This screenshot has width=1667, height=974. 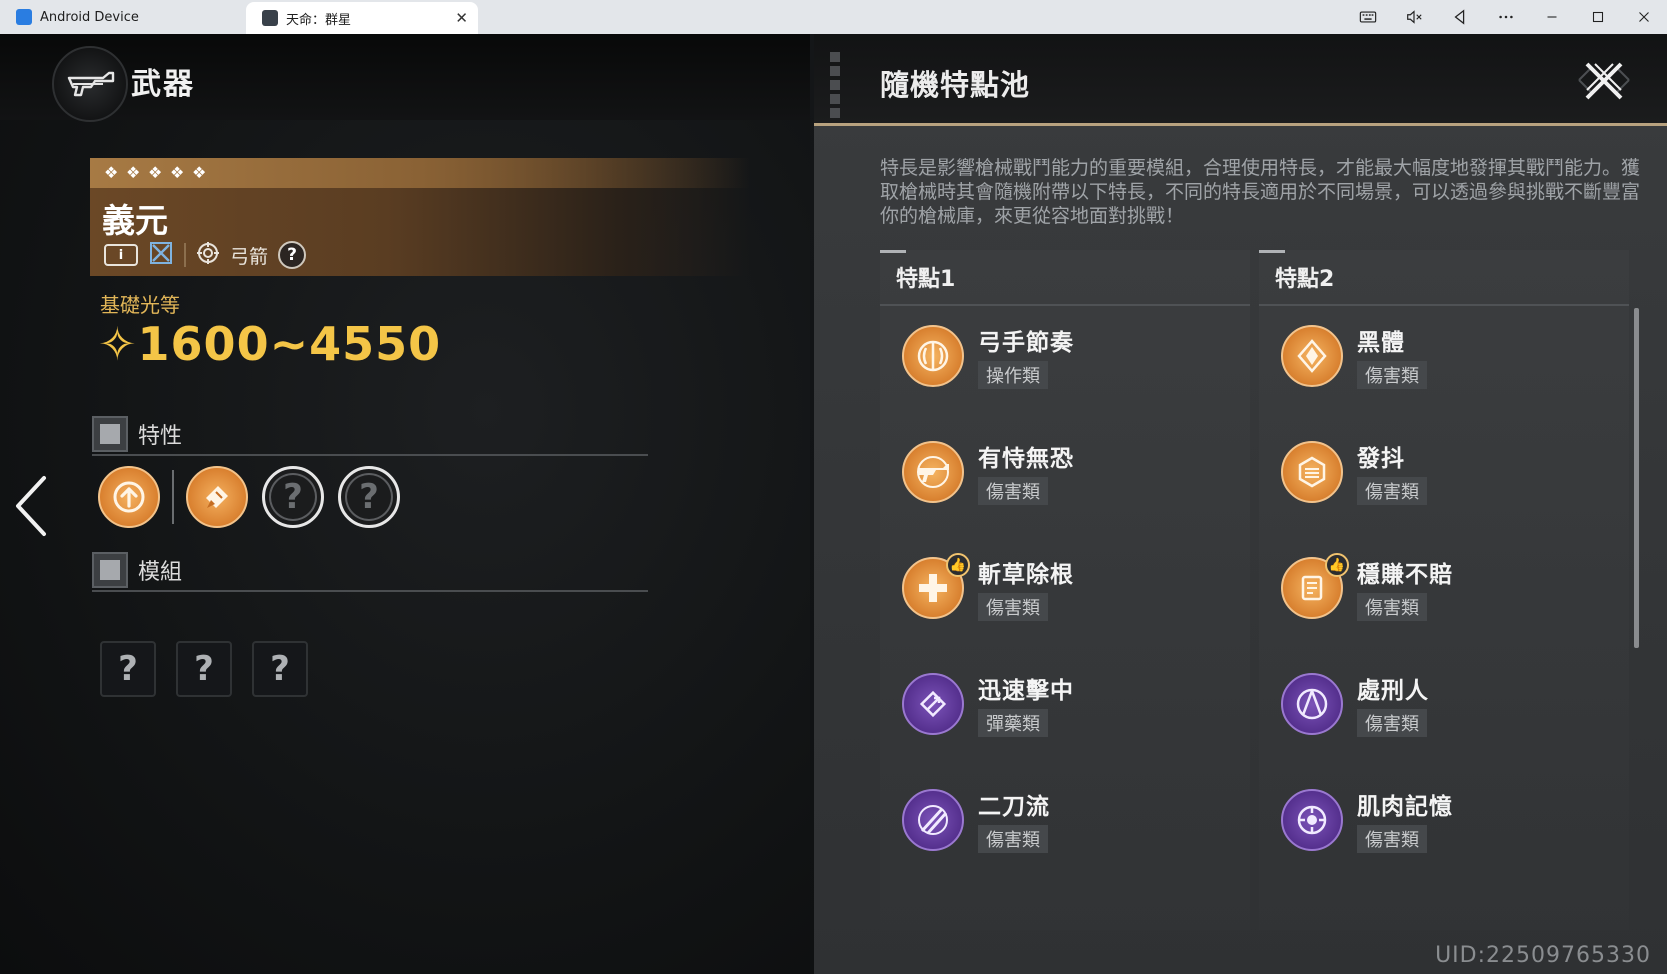 I want to click on perk-item: 肌肉記憶 傷害類, so click(x=1446, y=820).